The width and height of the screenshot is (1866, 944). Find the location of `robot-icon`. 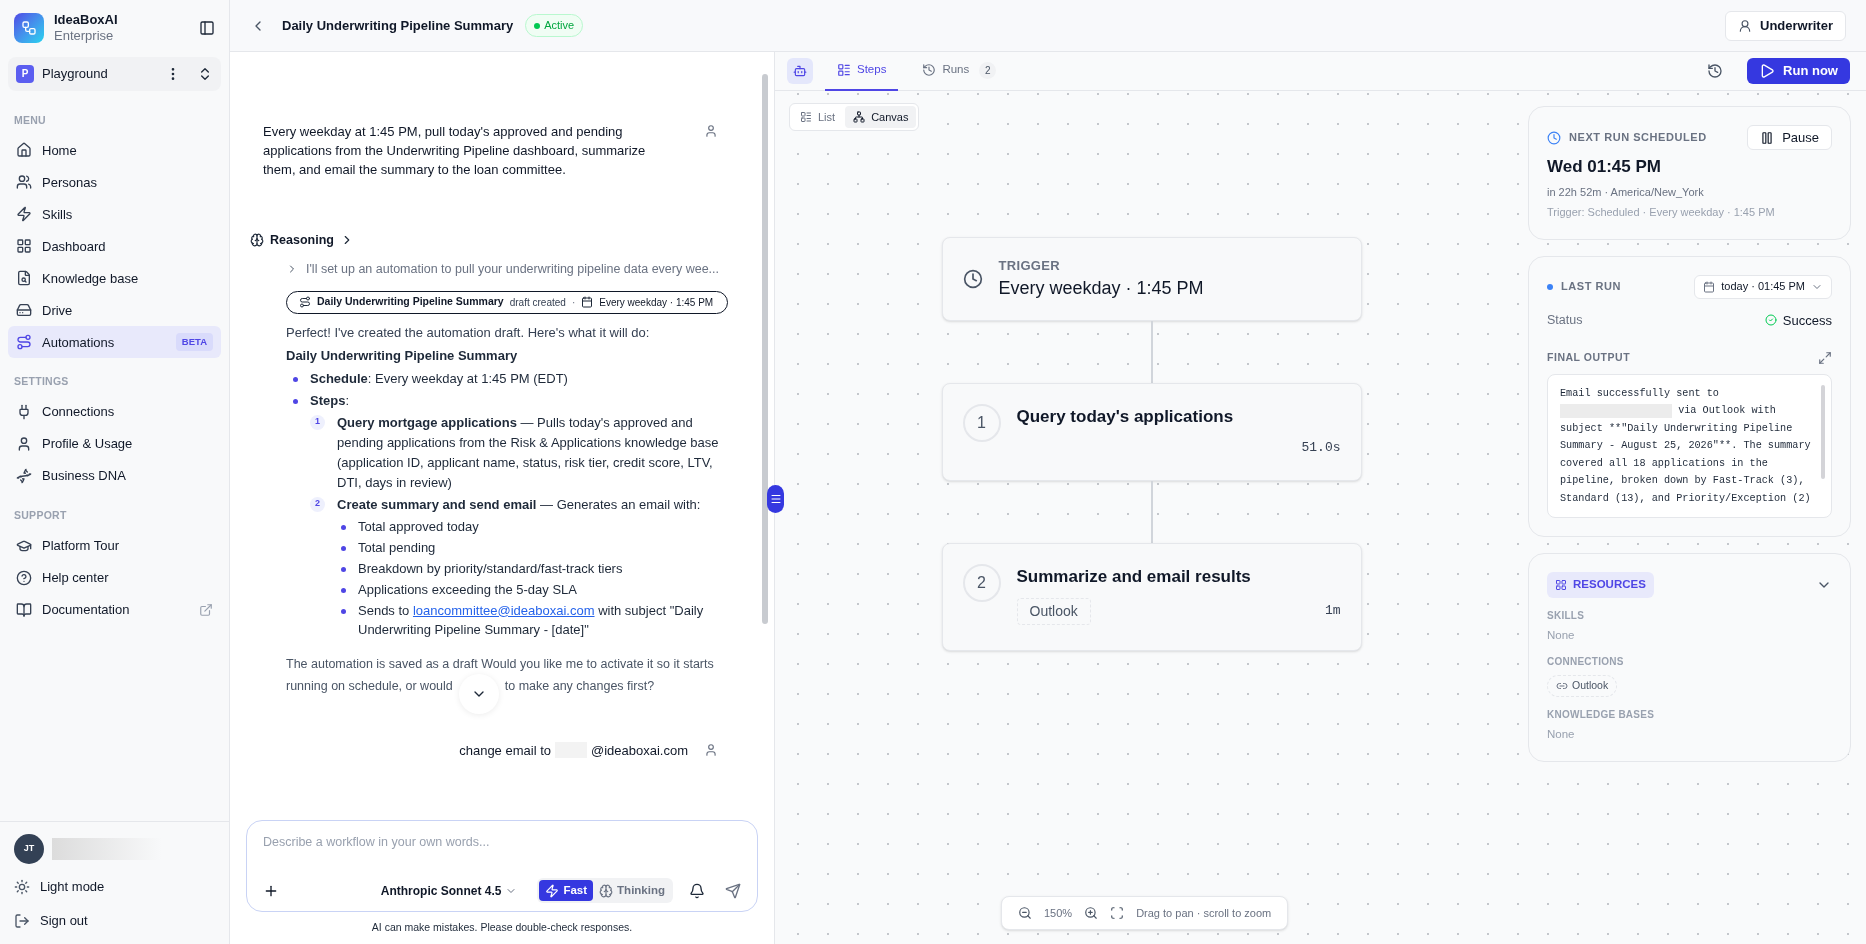

robot-icon is located at coordinates (800, 71).